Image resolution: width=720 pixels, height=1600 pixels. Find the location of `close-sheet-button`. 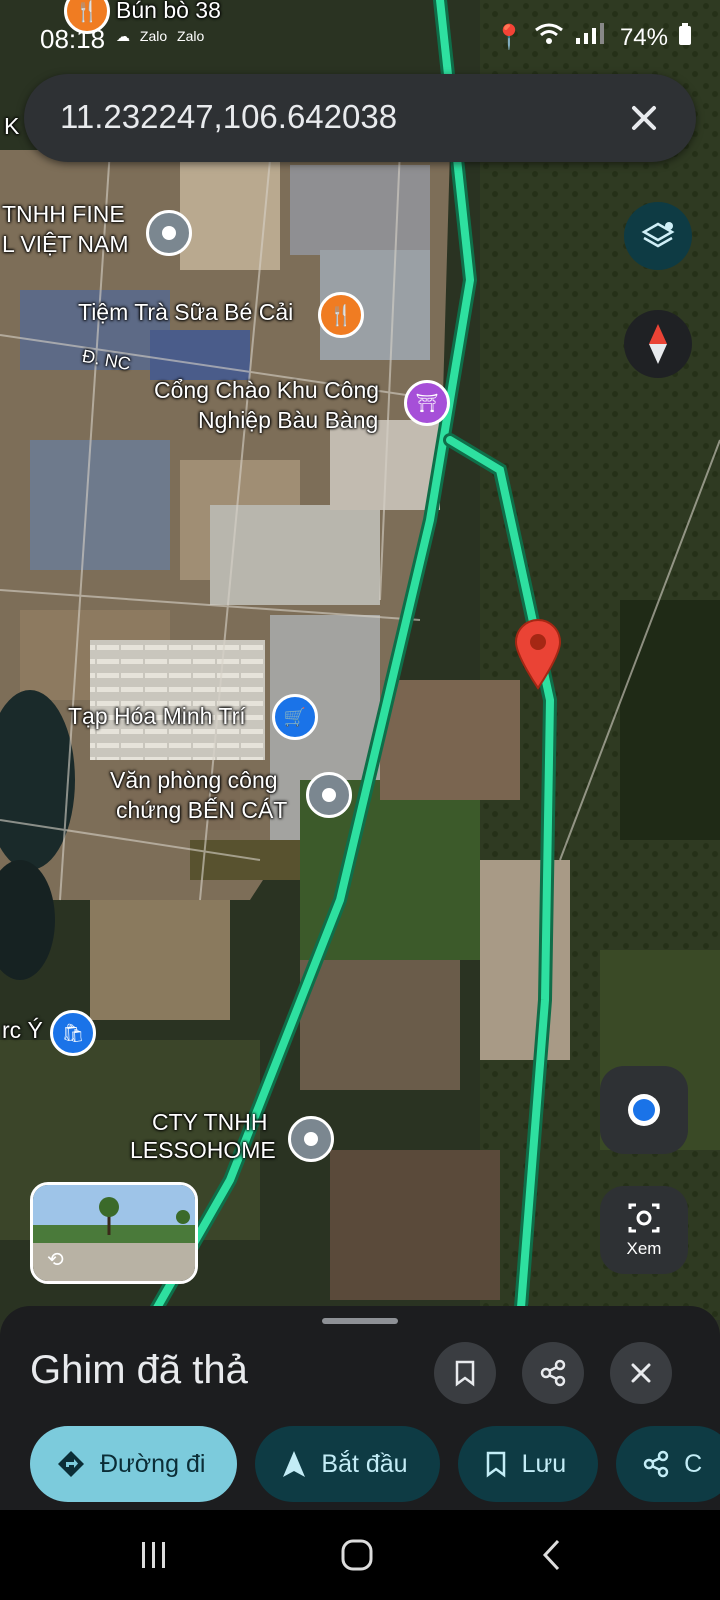

close-sheet-button is located at coordinates (641, 1373).